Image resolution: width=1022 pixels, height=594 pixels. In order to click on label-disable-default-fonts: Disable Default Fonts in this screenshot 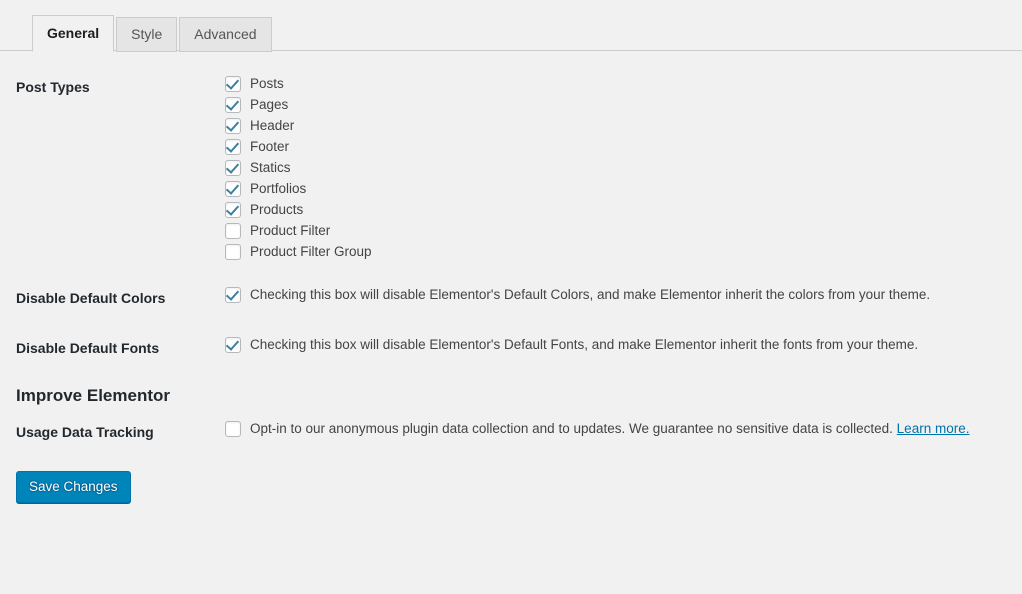, I will do `click(88, 348)`.